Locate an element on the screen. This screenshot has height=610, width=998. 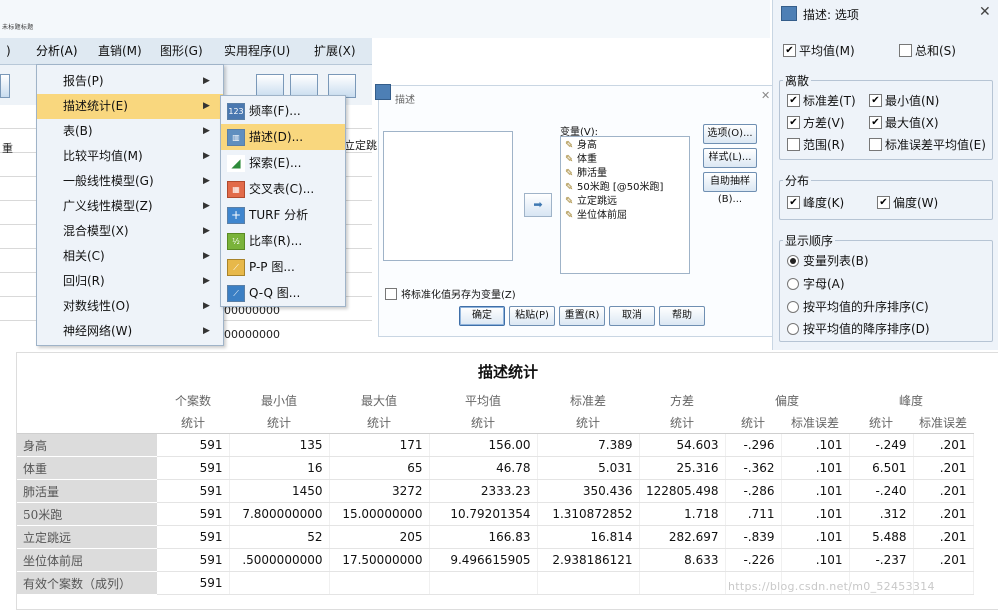
table-cell: 17.50000000 is located at coordinates (379, 560).